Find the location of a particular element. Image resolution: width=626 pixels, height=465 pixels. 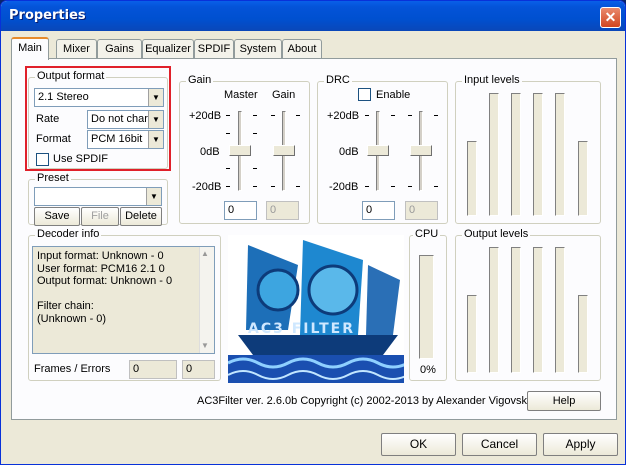

save-button: Save is located at coordinates (57, 216).